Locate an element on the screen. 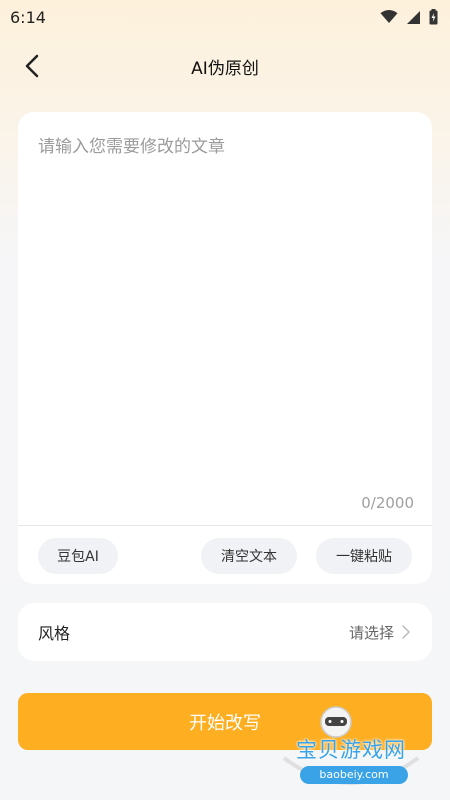  style-label: 风格 is located at coordinates (54, 633).